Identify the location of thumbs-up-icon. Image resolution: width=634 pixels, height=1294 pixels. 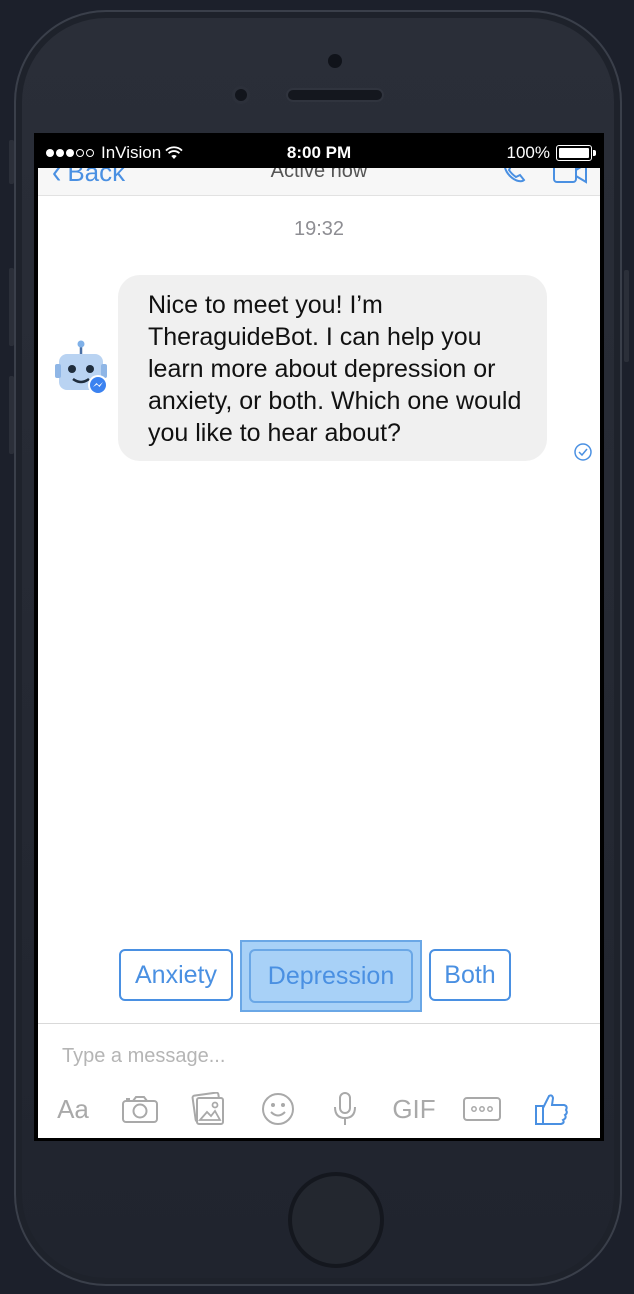
(551, 1109).